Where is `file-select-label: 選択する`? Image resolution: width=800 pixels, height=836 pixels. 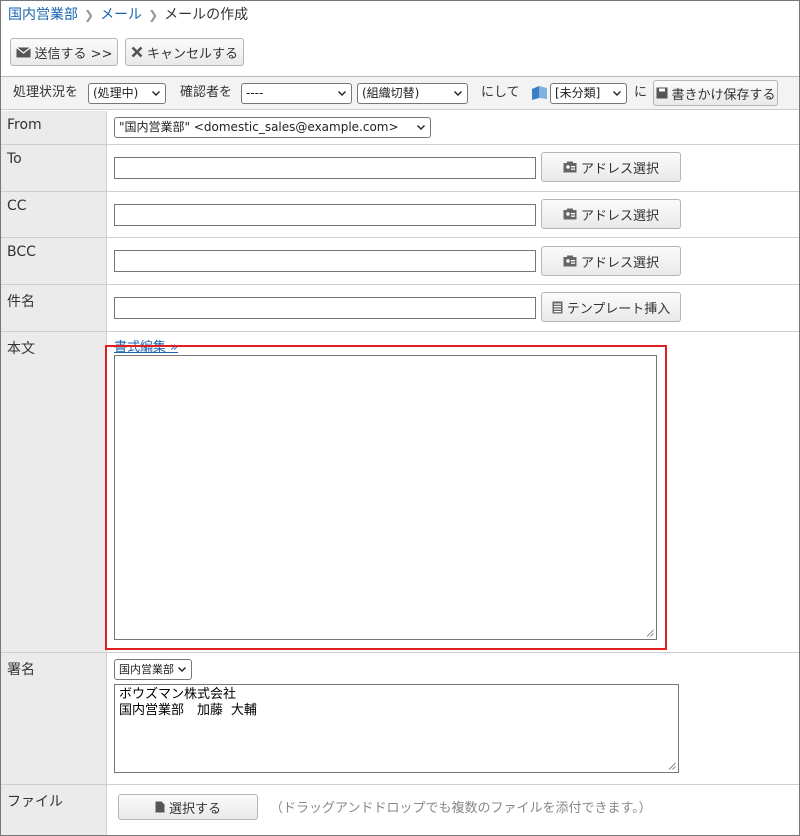
file-select-label: 選択する is located at coordinates (194, 809).